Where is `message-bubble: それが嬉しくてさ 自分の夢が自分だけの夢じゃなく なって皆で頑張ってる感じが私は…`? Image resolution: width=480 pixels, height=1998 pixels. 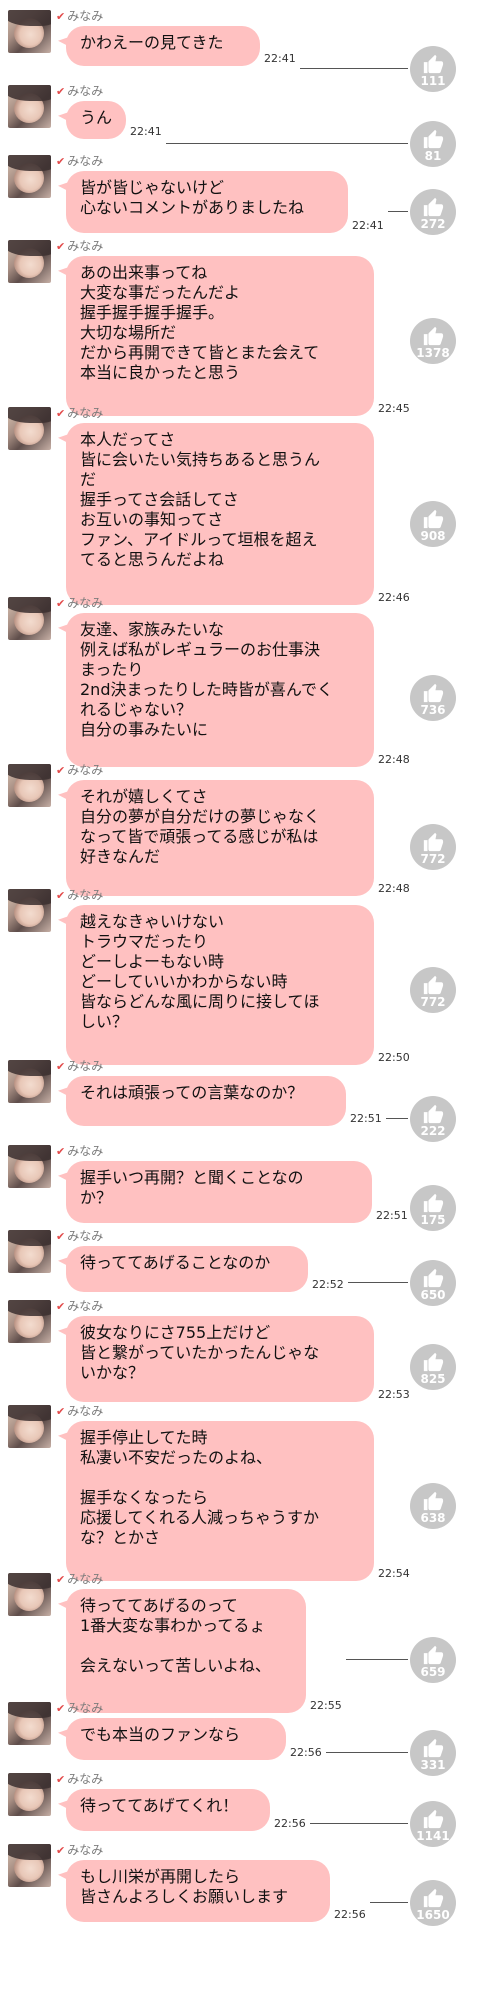
message-bubble: それが嬉しくてさ 自分の夢が自分だけの夢じゃなく なって皆で頑張ってる感じが私は… is located at coordinates (220, 838).